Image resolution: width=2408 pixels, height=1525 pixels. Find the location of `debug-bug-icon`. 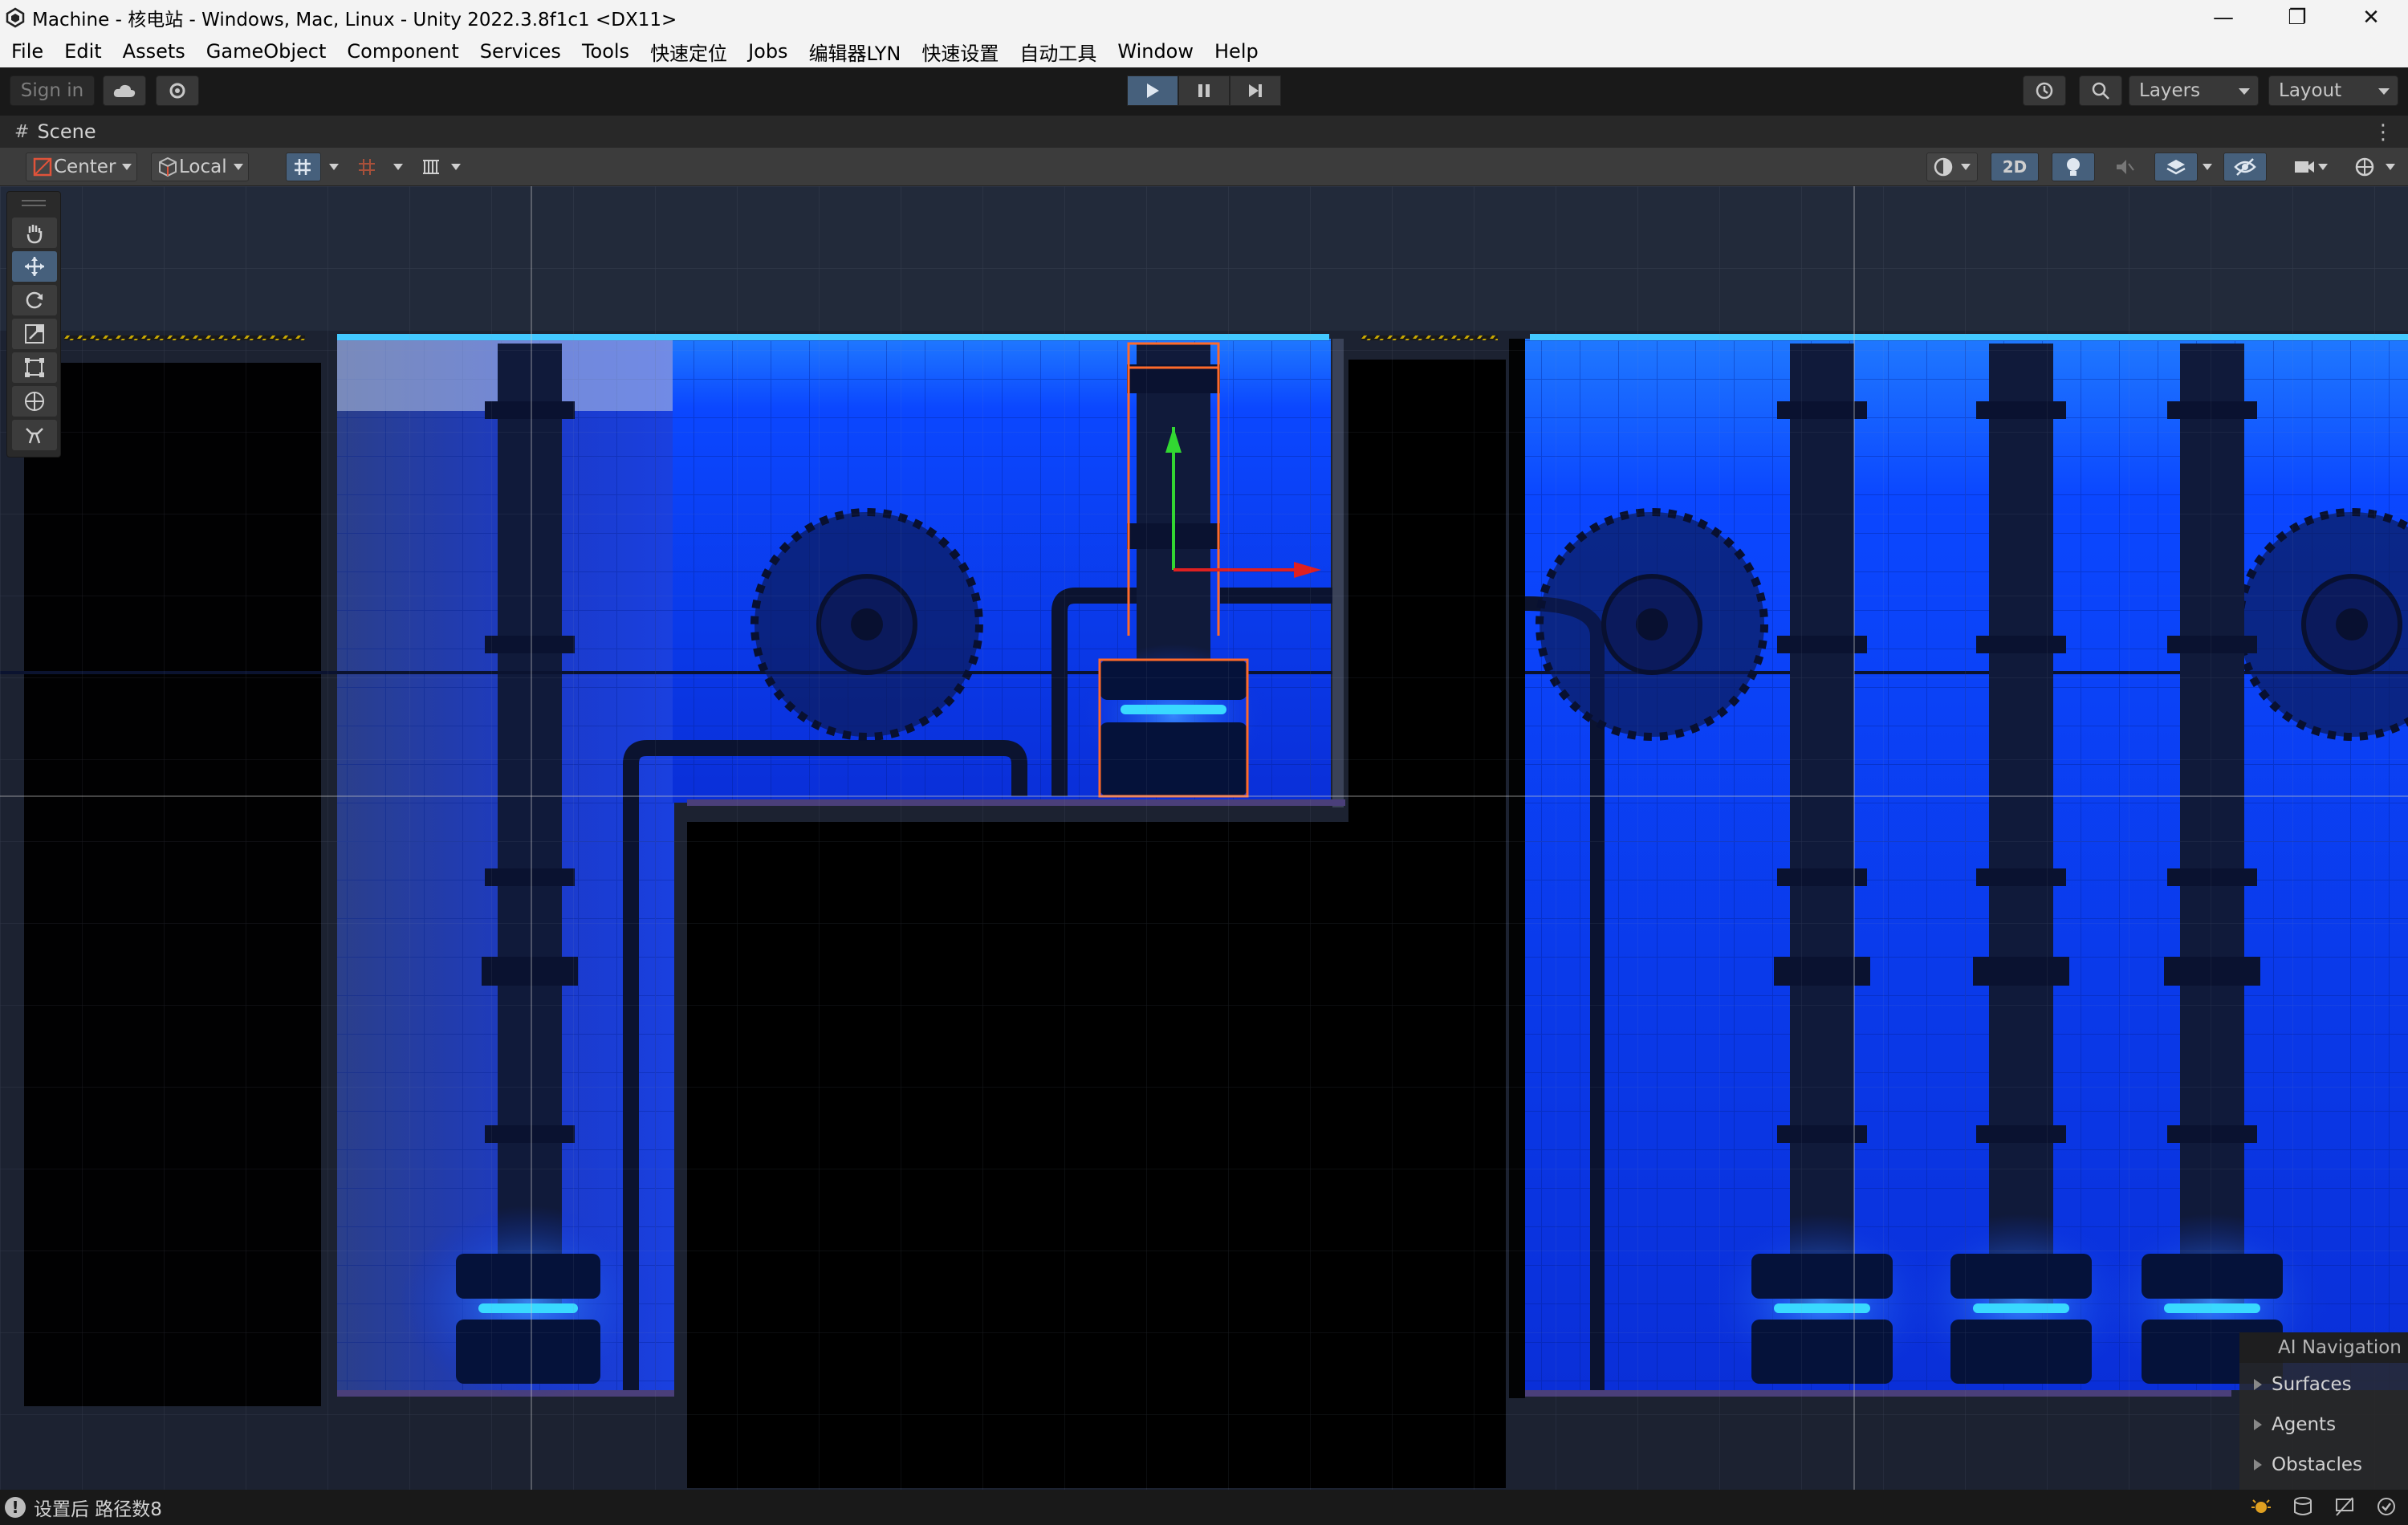

debug-bug-icon is located at coordinates (2261, 1507).